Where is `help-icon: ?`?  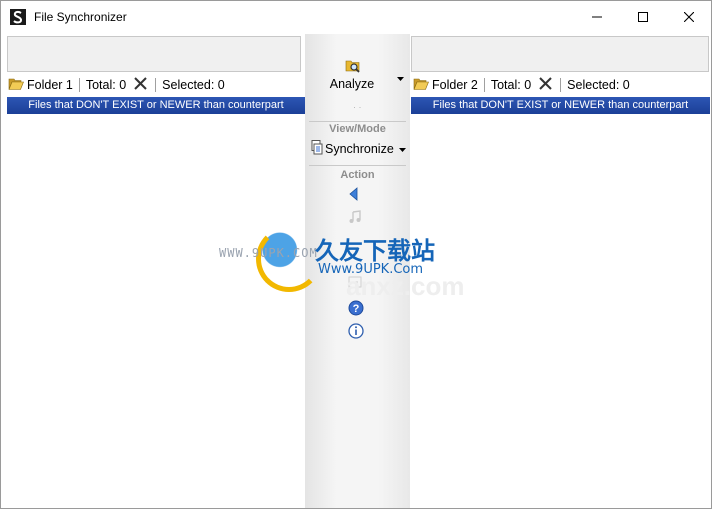 help-icon: ? is located at coordinates (356, 309).